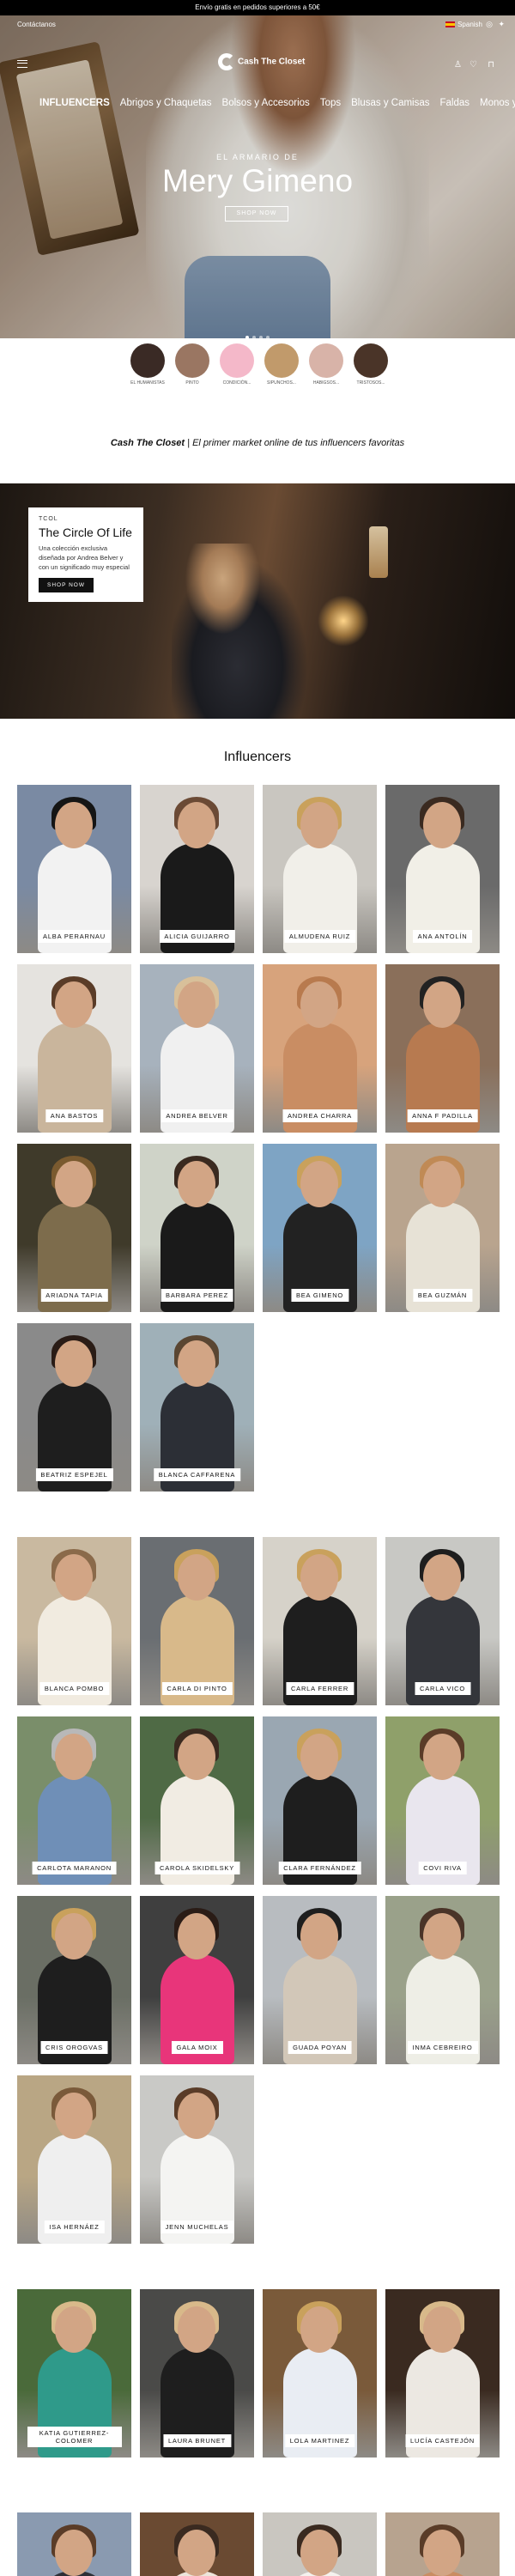 The image size is (515, 2576). What do you see at coordinates (257, 7) in the screenshot?
I see `announcement-text: Envío gratis en pedidos superiores a 50€` at bounding box center [257, 7].